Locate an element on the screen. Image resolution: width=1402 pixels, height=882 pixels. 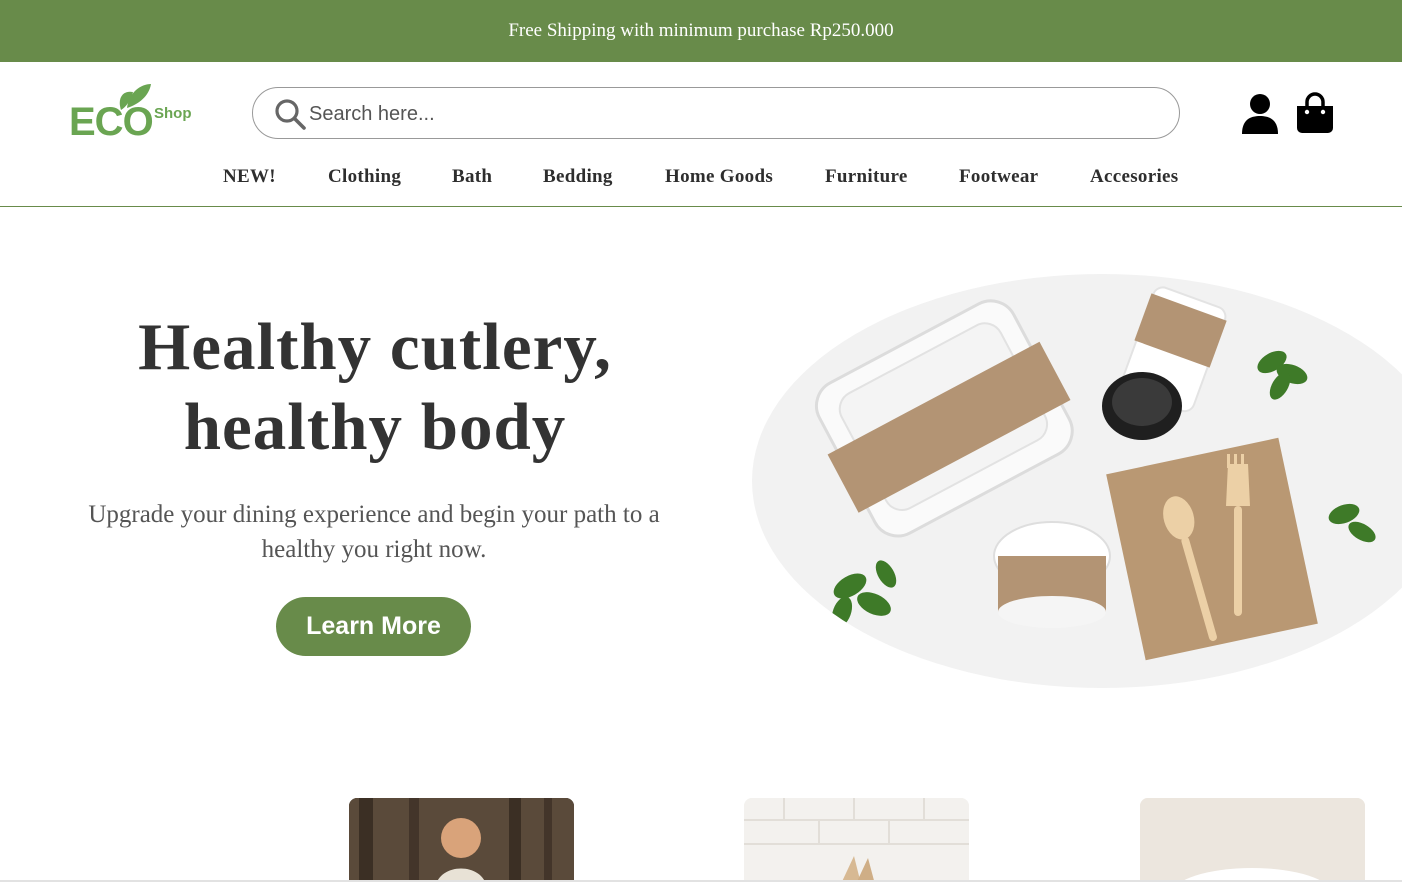
eco-shop-logo: ECO Shop is located at coordinates (134, 114).